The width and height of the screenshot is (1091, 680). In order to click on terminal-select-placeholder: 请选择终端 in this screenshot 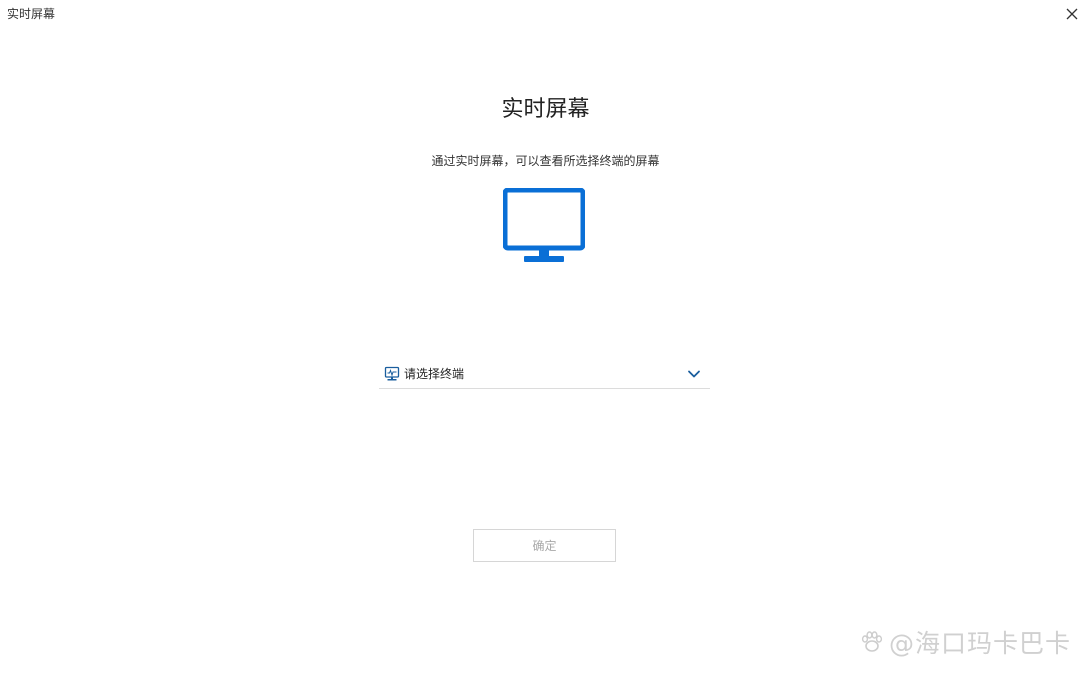, I will do `click(434, 374)`.